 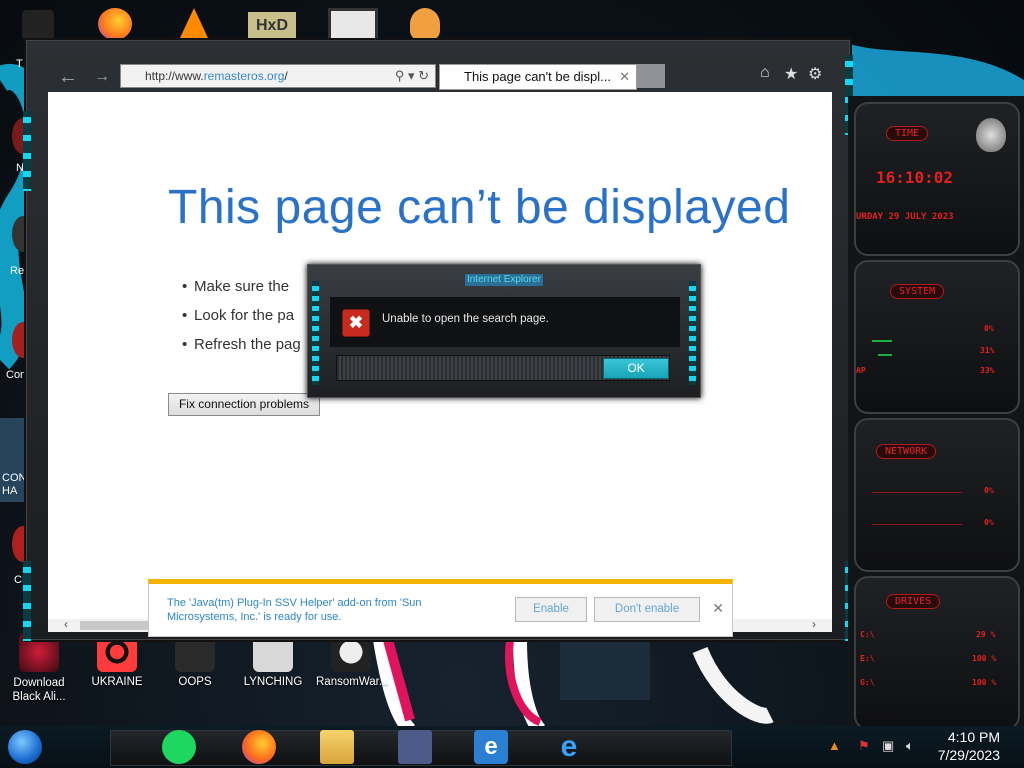 What do you see at coordinates (504, 280) in the screenshot?
I see `dialog-title: Internet Explorer` at bounding box center [504, 280].